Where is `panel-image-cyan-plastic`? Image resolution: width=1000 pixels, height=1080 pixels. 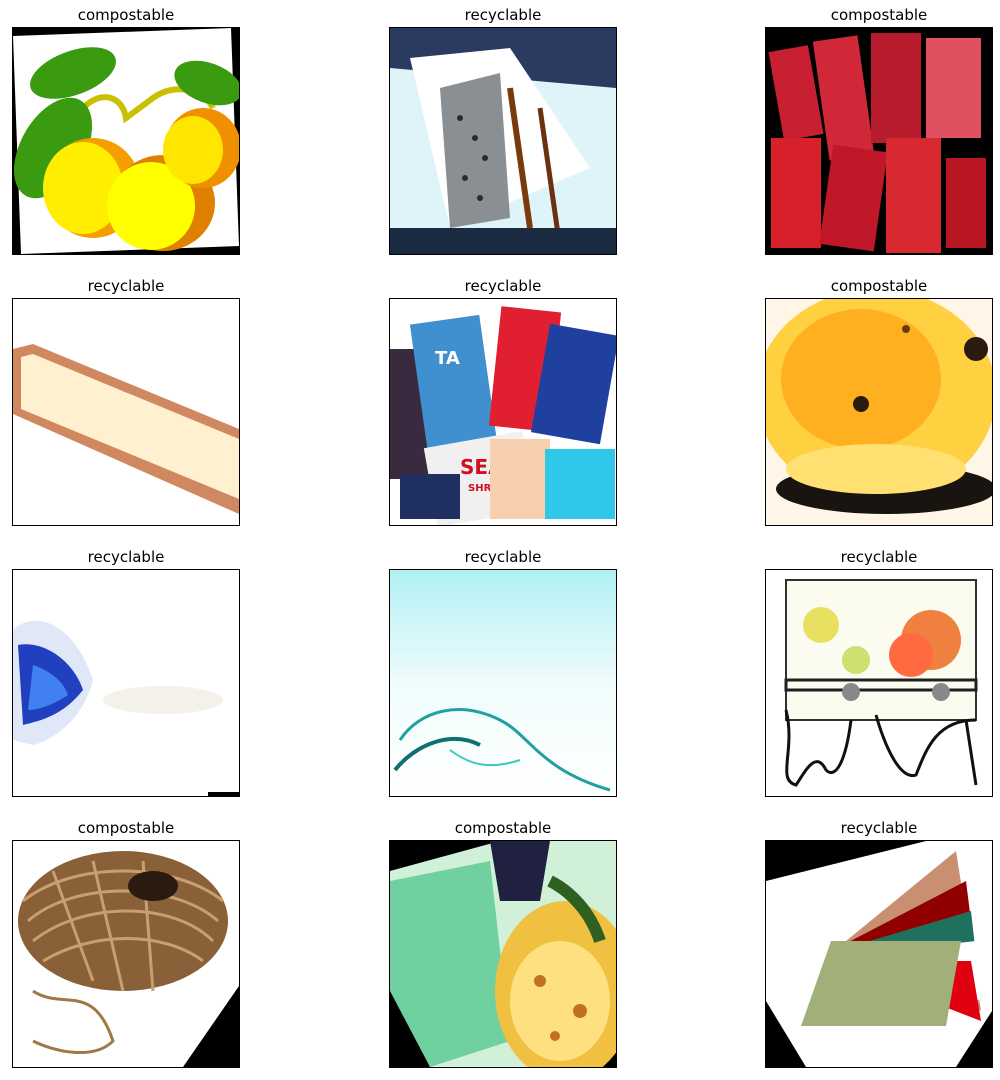 panel-image-cyan-plastic is located at coordinates (503, 683).